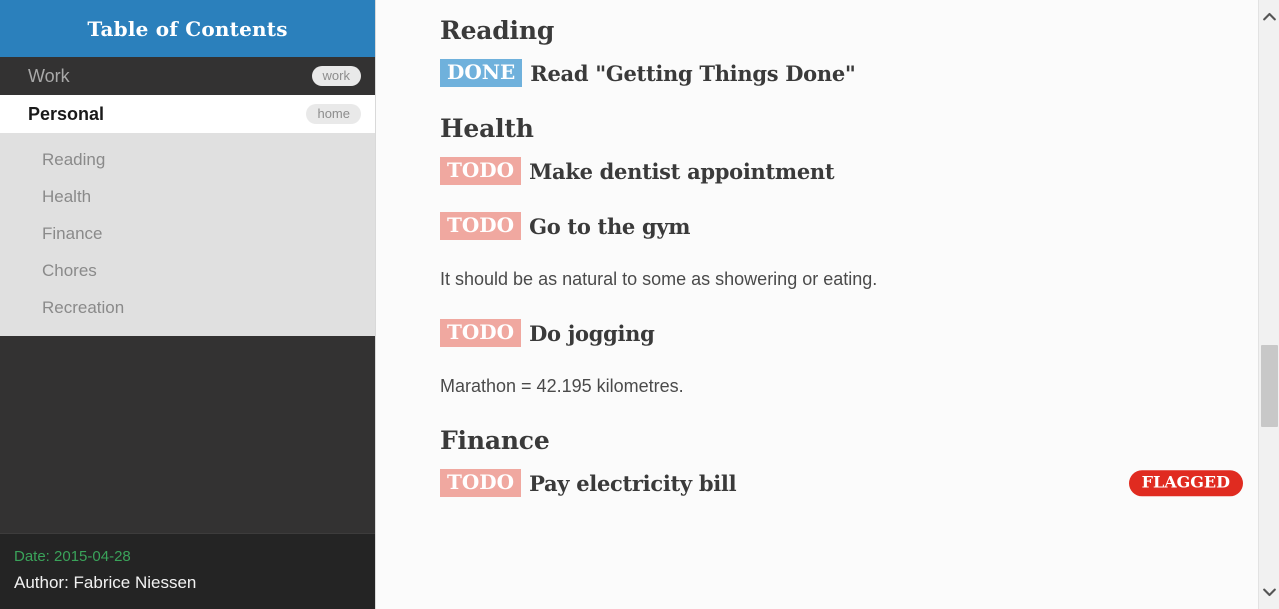 The width and height of the screenshot is (1279, 609). I want to click on sidebar-item-personal-label: Personal, so click(66, 113).